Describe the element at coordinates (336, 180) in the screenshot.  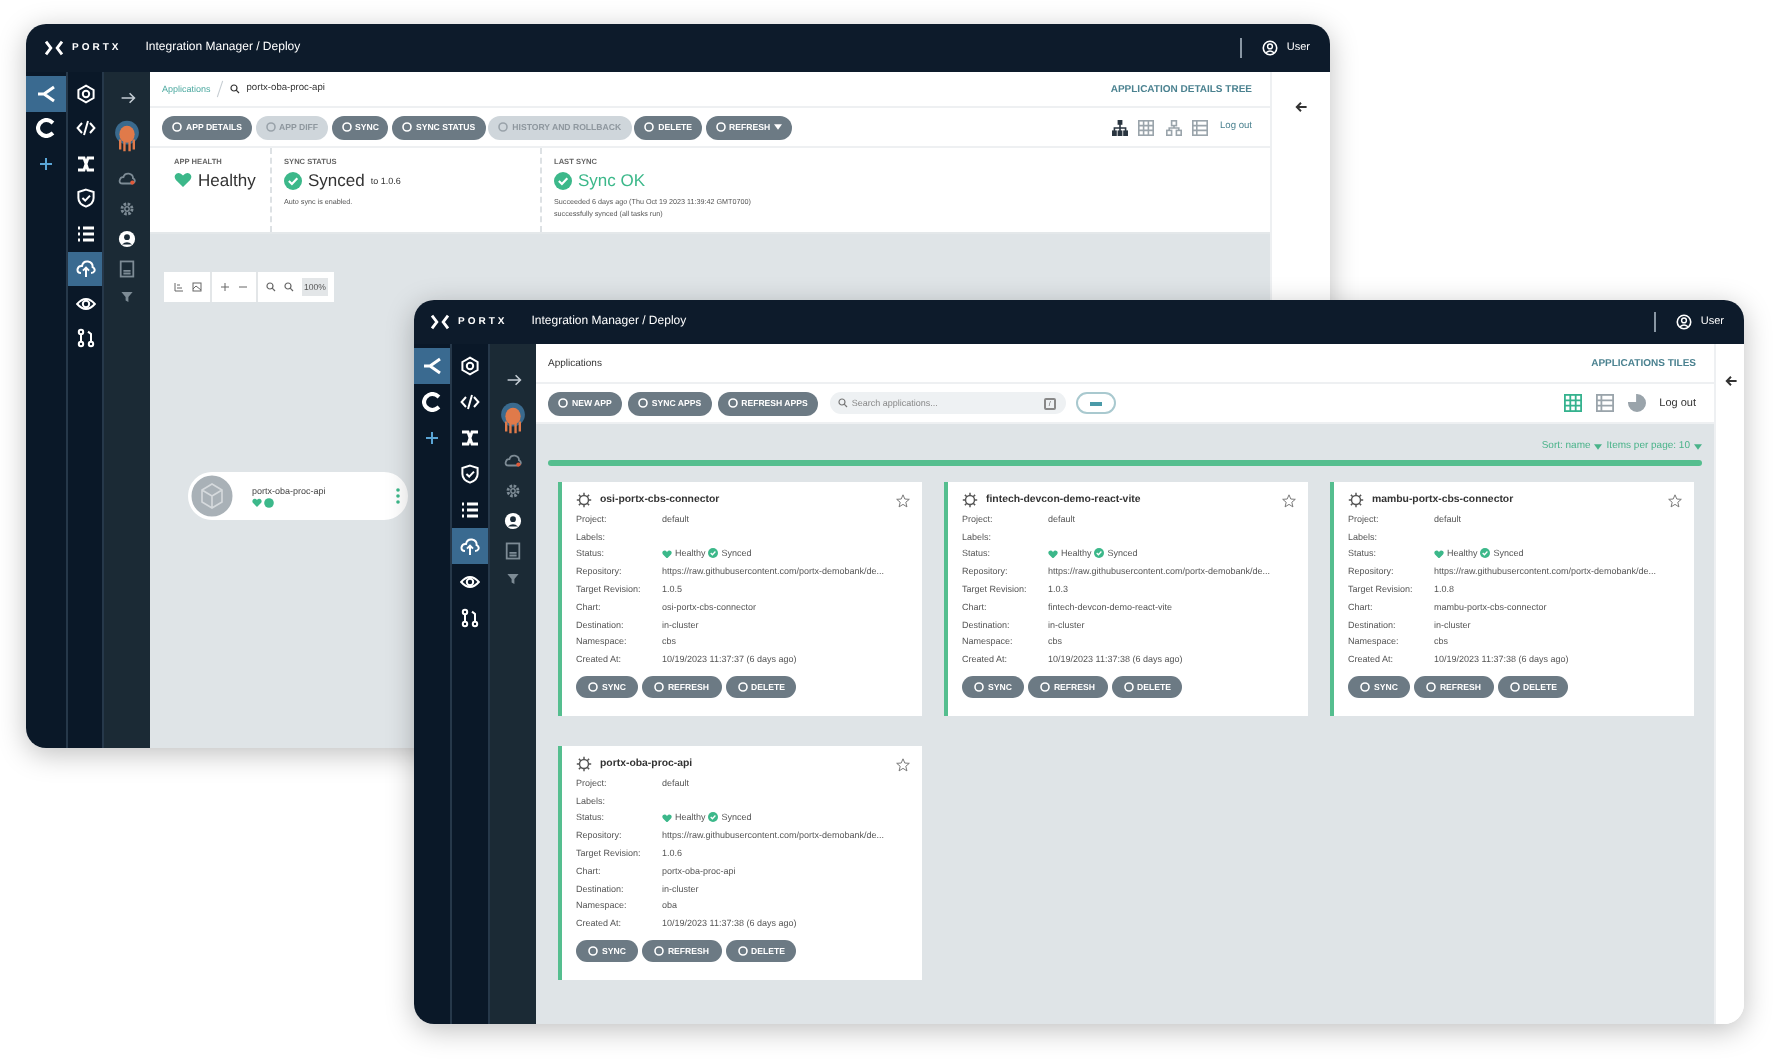
I see `sync-value: Synced` at that location.